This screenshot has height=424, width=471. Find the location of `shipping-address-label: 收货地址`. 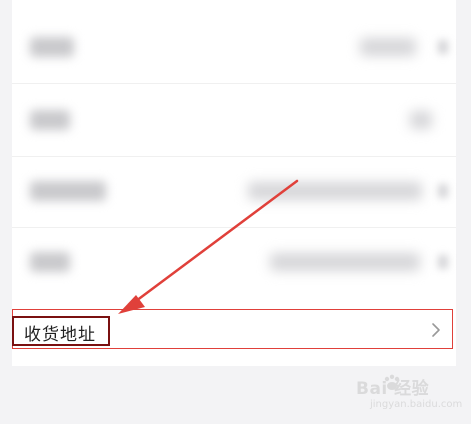

shipping-address-label: 收货地址 is located at coordinates (60, 335).